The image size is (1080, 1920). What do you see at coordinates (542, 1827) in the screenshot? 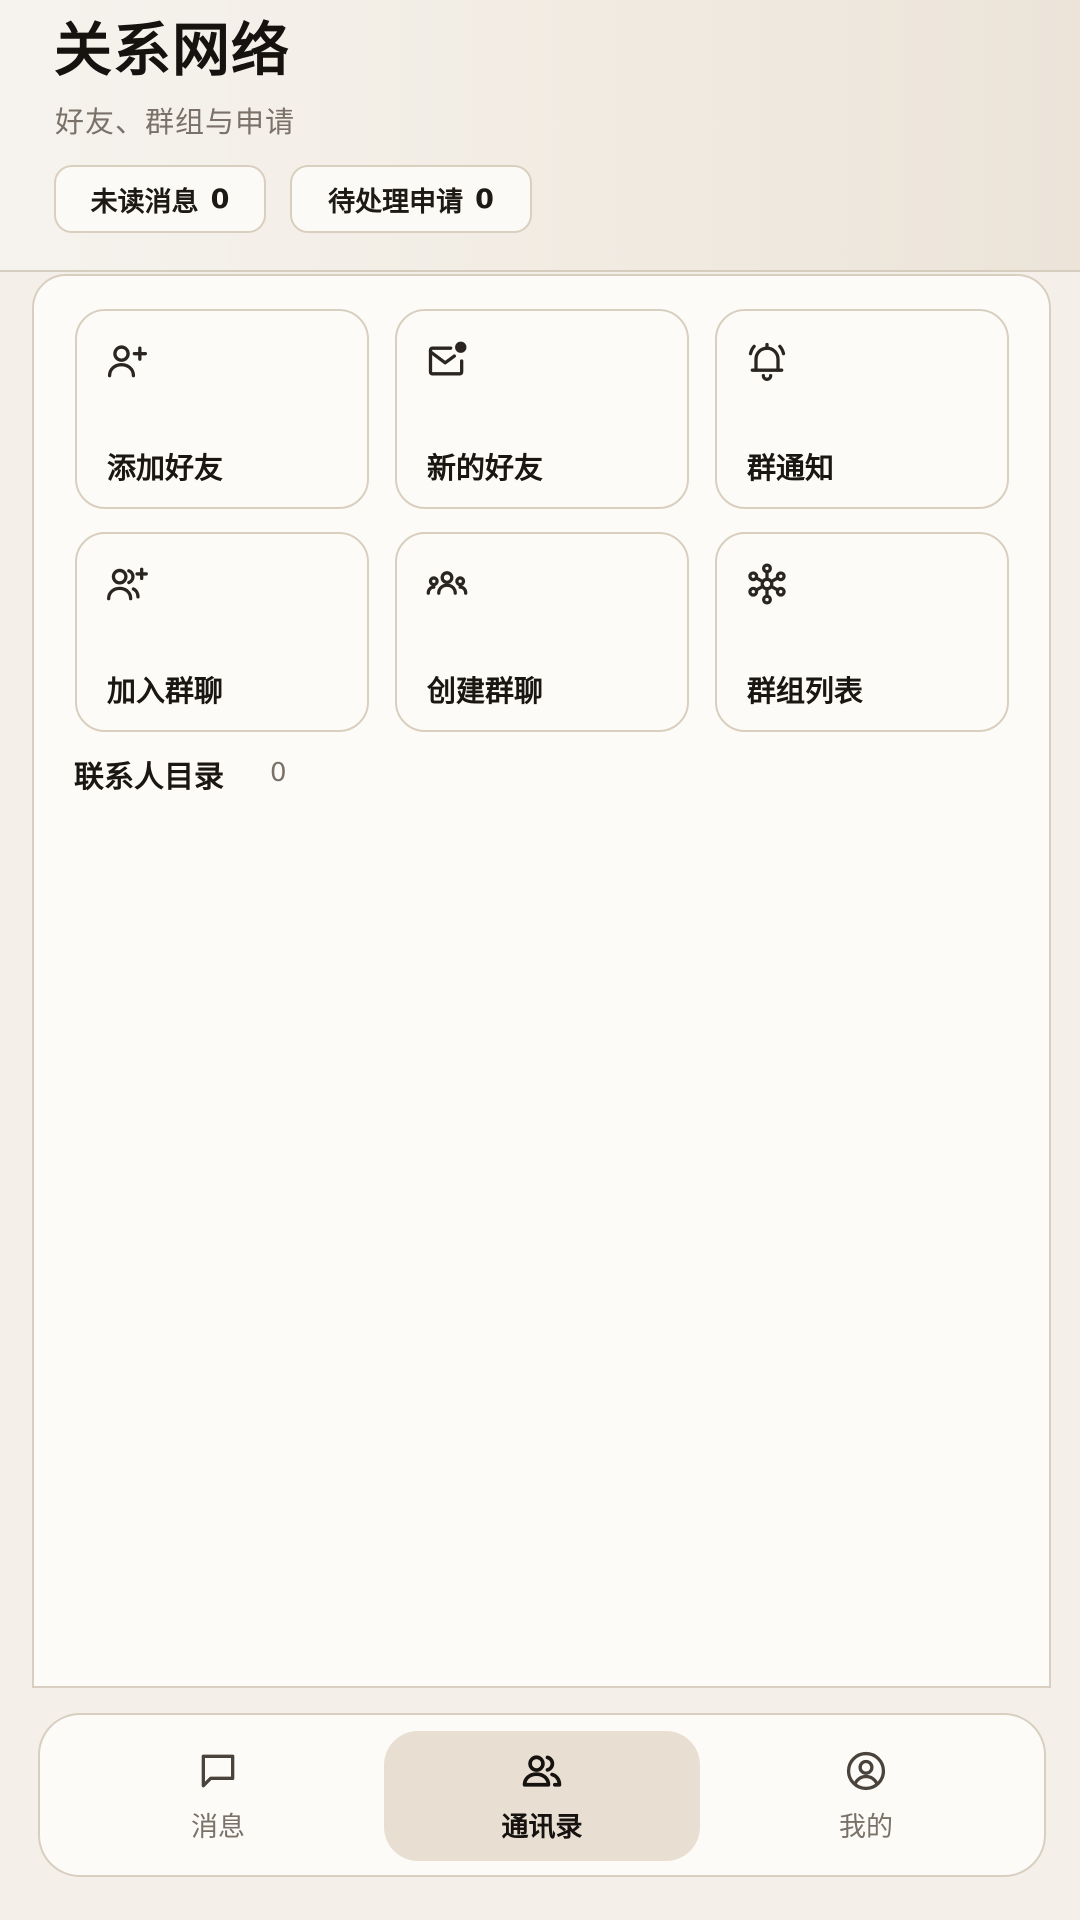
I see `nav-tab-contacts-label: 通讯录` at bounding box center [542, 1827].